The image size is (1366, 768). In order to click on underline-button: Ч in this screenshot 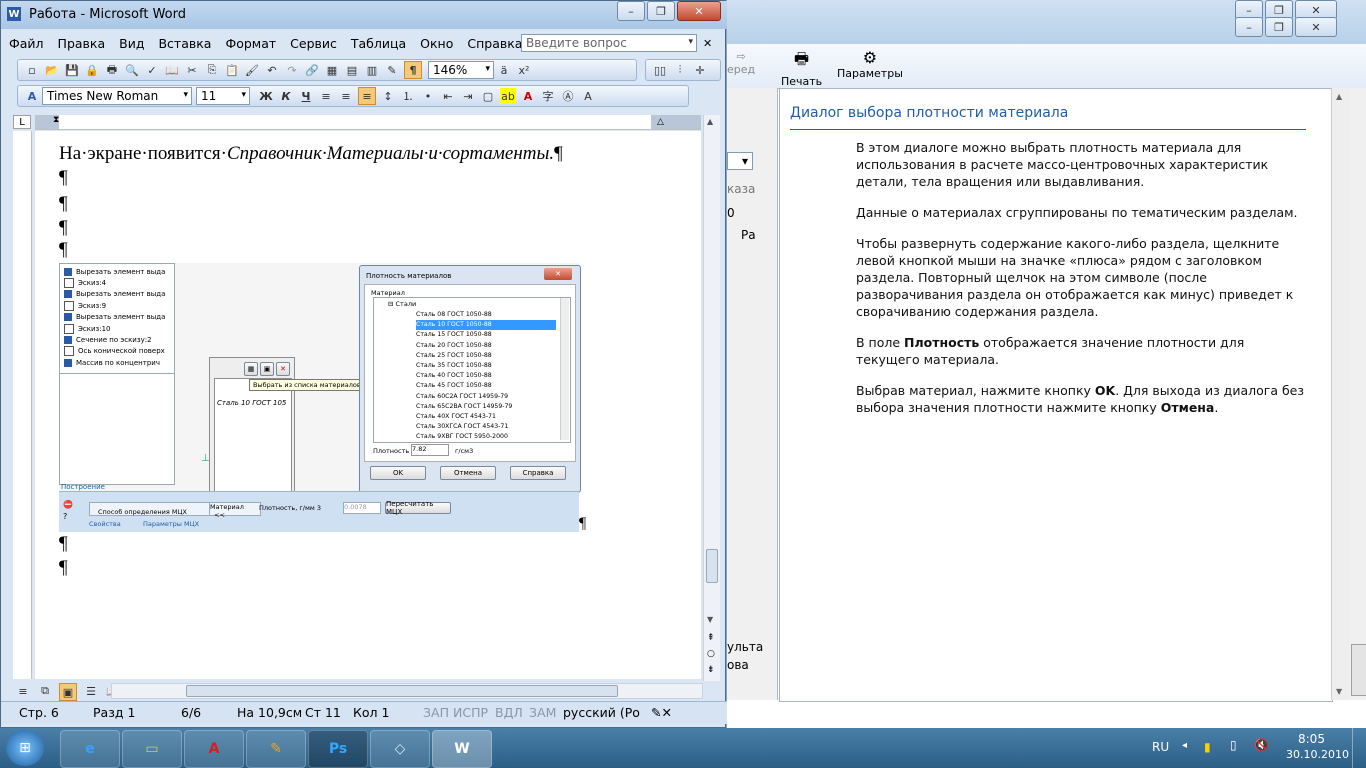, I will do `click(306, 96)`.